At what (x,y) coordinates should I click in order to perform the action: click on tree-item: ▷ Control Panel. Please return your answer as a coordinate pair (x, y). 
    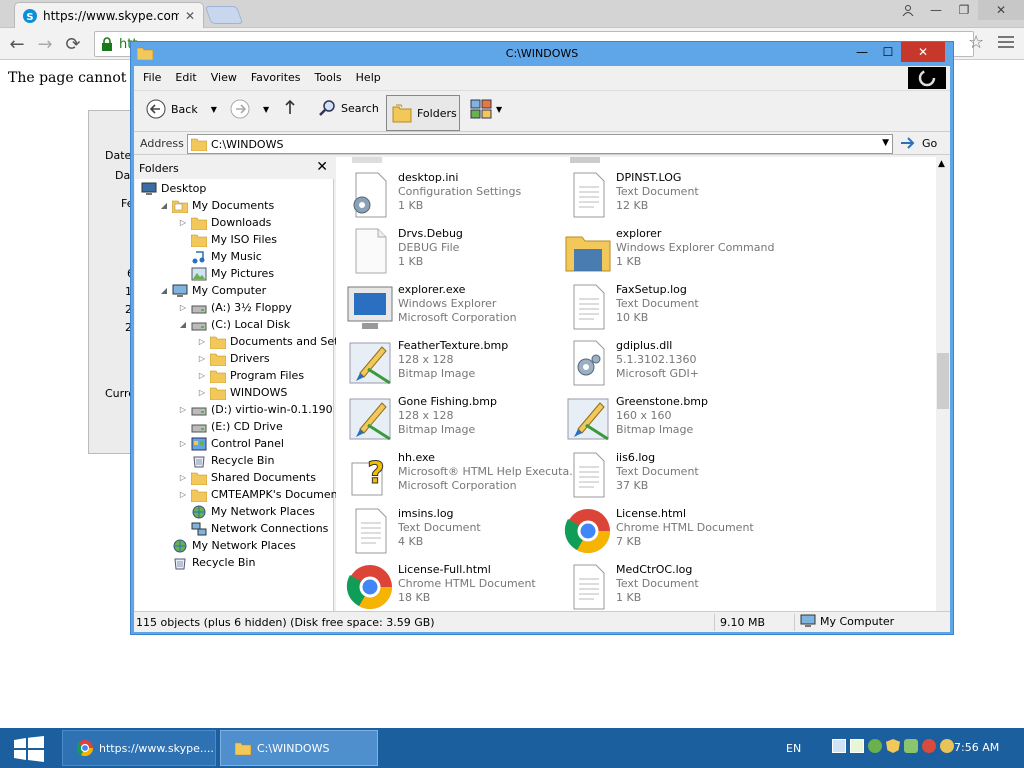
    Looking at the image, I should click on (231, 443).